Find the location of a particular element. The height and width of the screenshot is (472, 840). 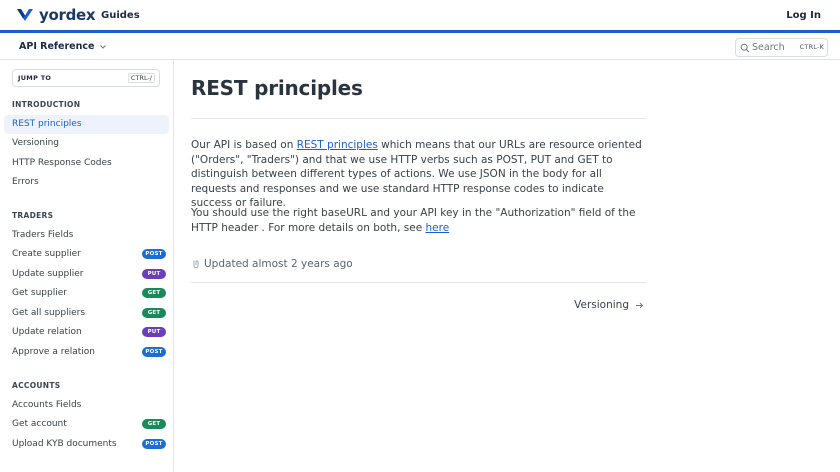

sidebar-item-approve-a-relation: Approve a relation POST is located at coordinates (86, 352).